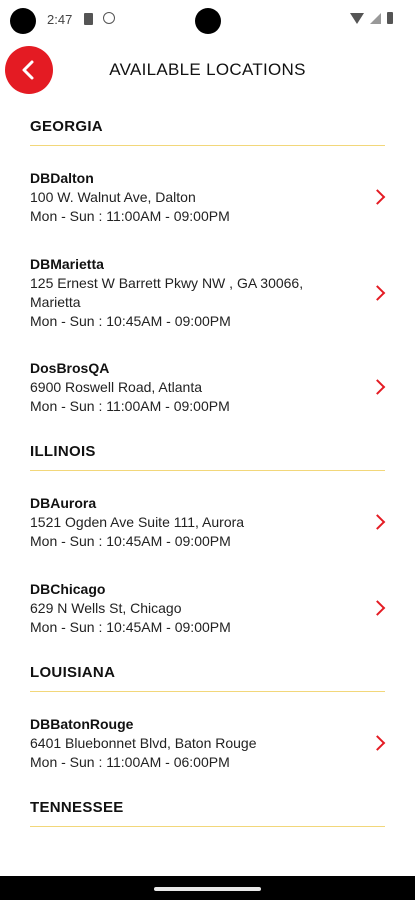 The image size is (415, 900). What do you see at coordinates (63, 451) in the screenshot?
I see `state-name: ILLINOIS` at bounding box center [63, 451].